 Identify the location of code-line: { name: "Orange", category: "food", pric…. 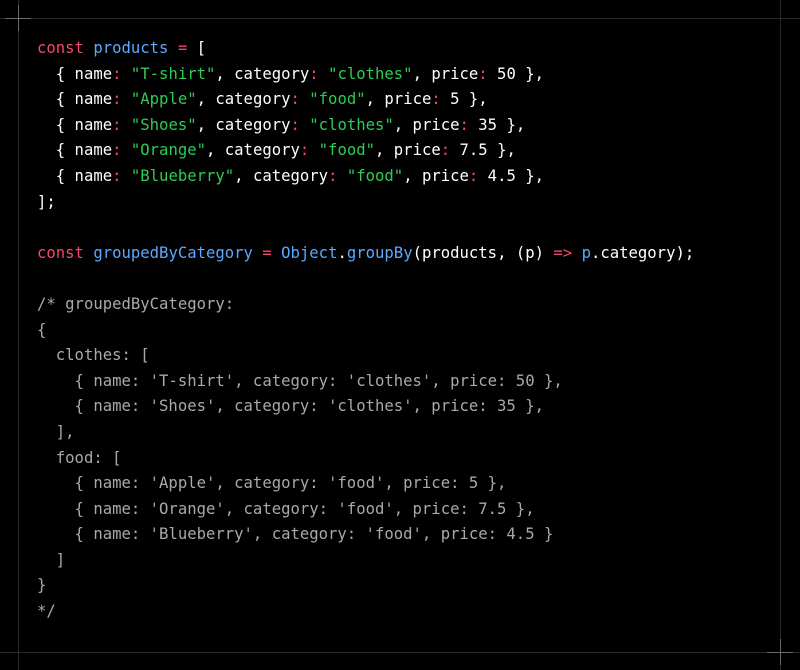
(365, 151).